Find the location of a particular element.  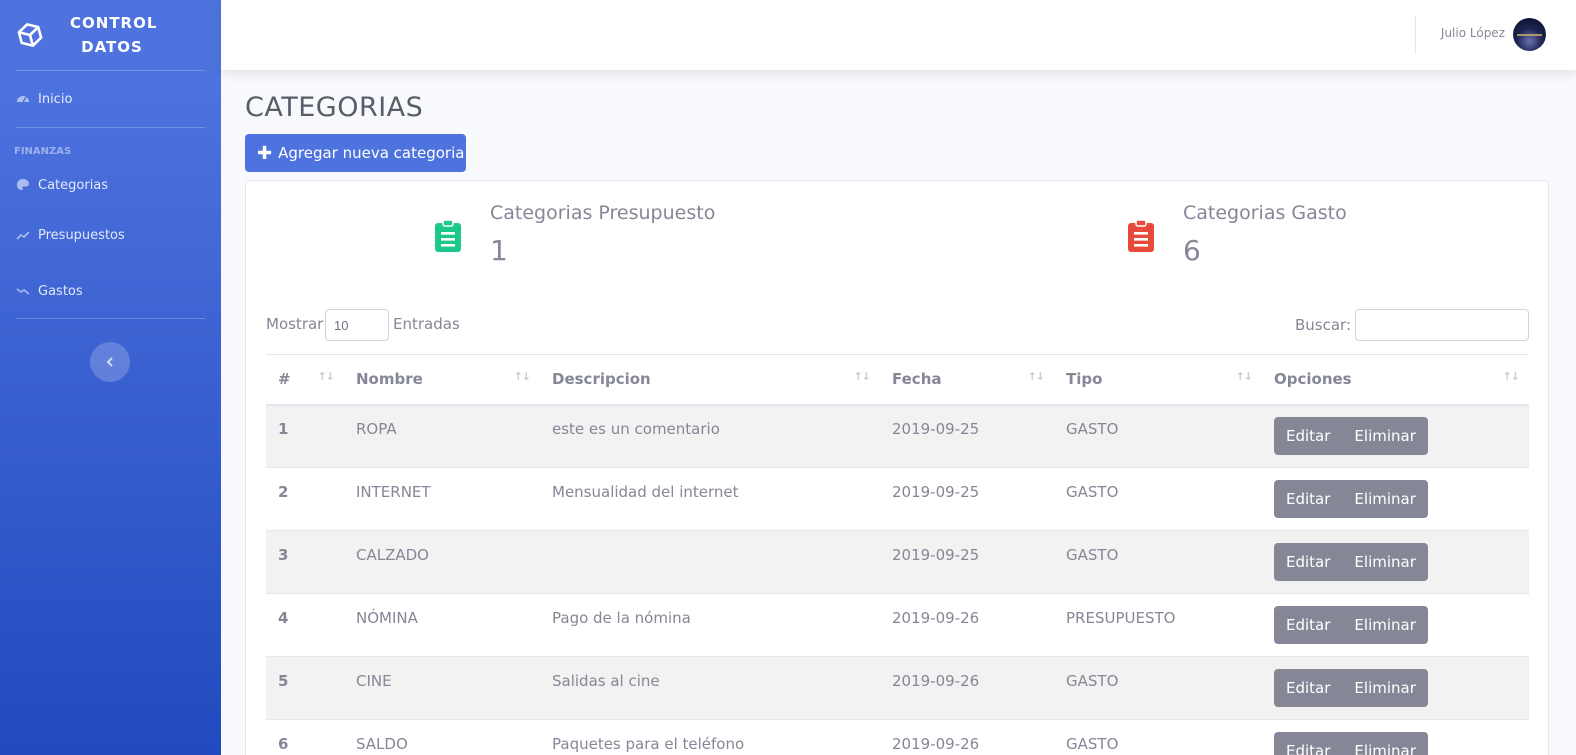

avatar is located at coordinates (1529, 34).